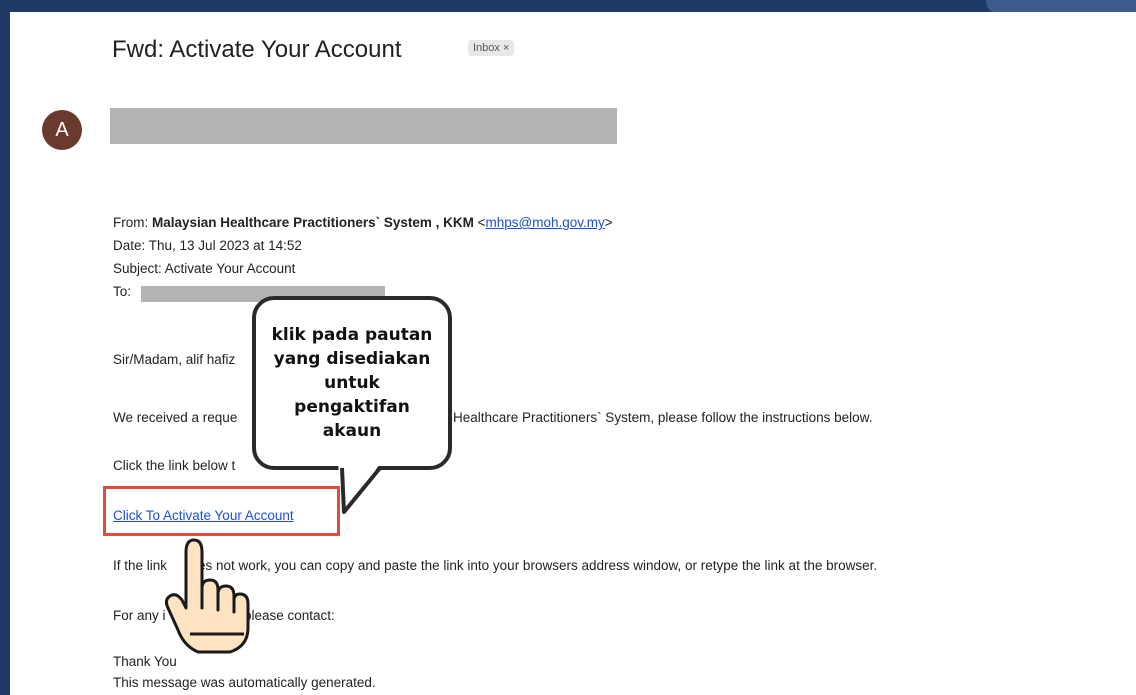 This screenshot has height=695, width=1136. What do you see at coordinates (491, 48) in the screenshot?
I see `inbox-label-chip: Inbox ×` at bounding box center [491, 48].